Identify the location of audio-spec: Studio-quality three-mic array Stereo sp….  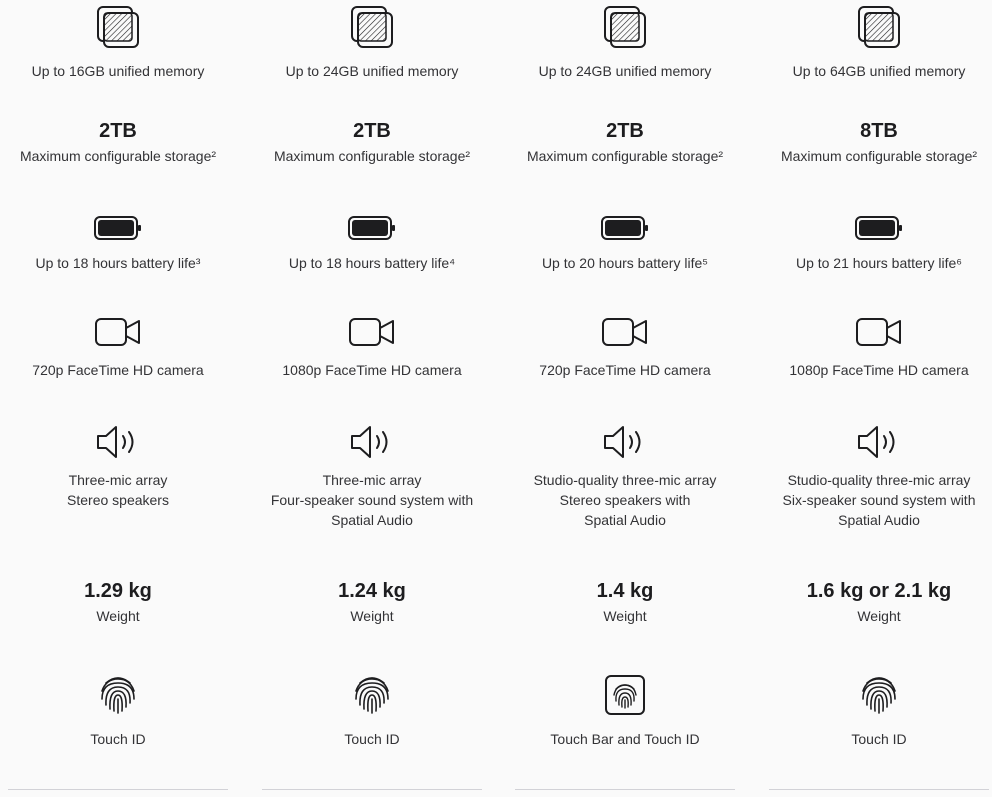
(625, 477).